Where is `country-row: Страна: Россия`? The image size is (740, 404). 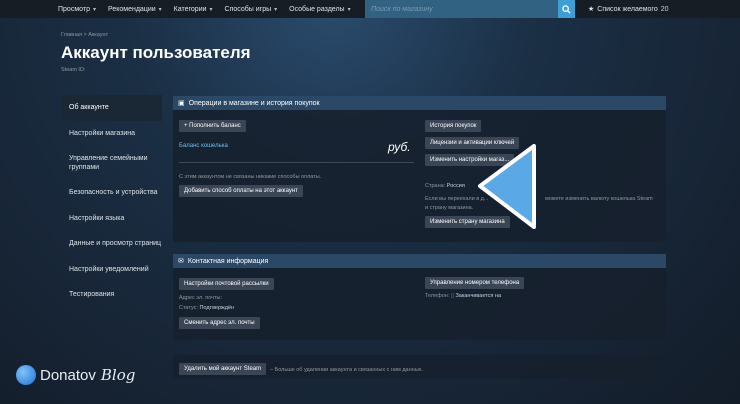
country-row: Страна: Россия is located at coordinates (445, 186).